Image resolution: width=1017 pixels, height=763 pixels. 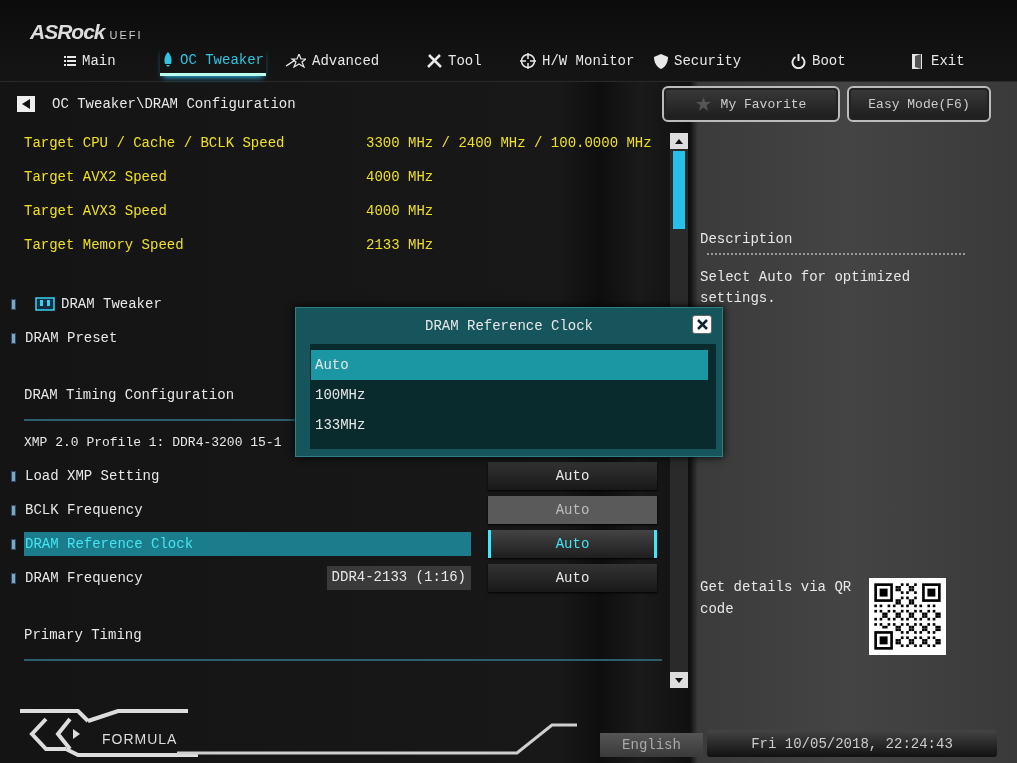 What do you see at coordinates (577, 61) in the screenshot?
I see `nav-tab: H/W Monitor` at bounding box center [577, 61].